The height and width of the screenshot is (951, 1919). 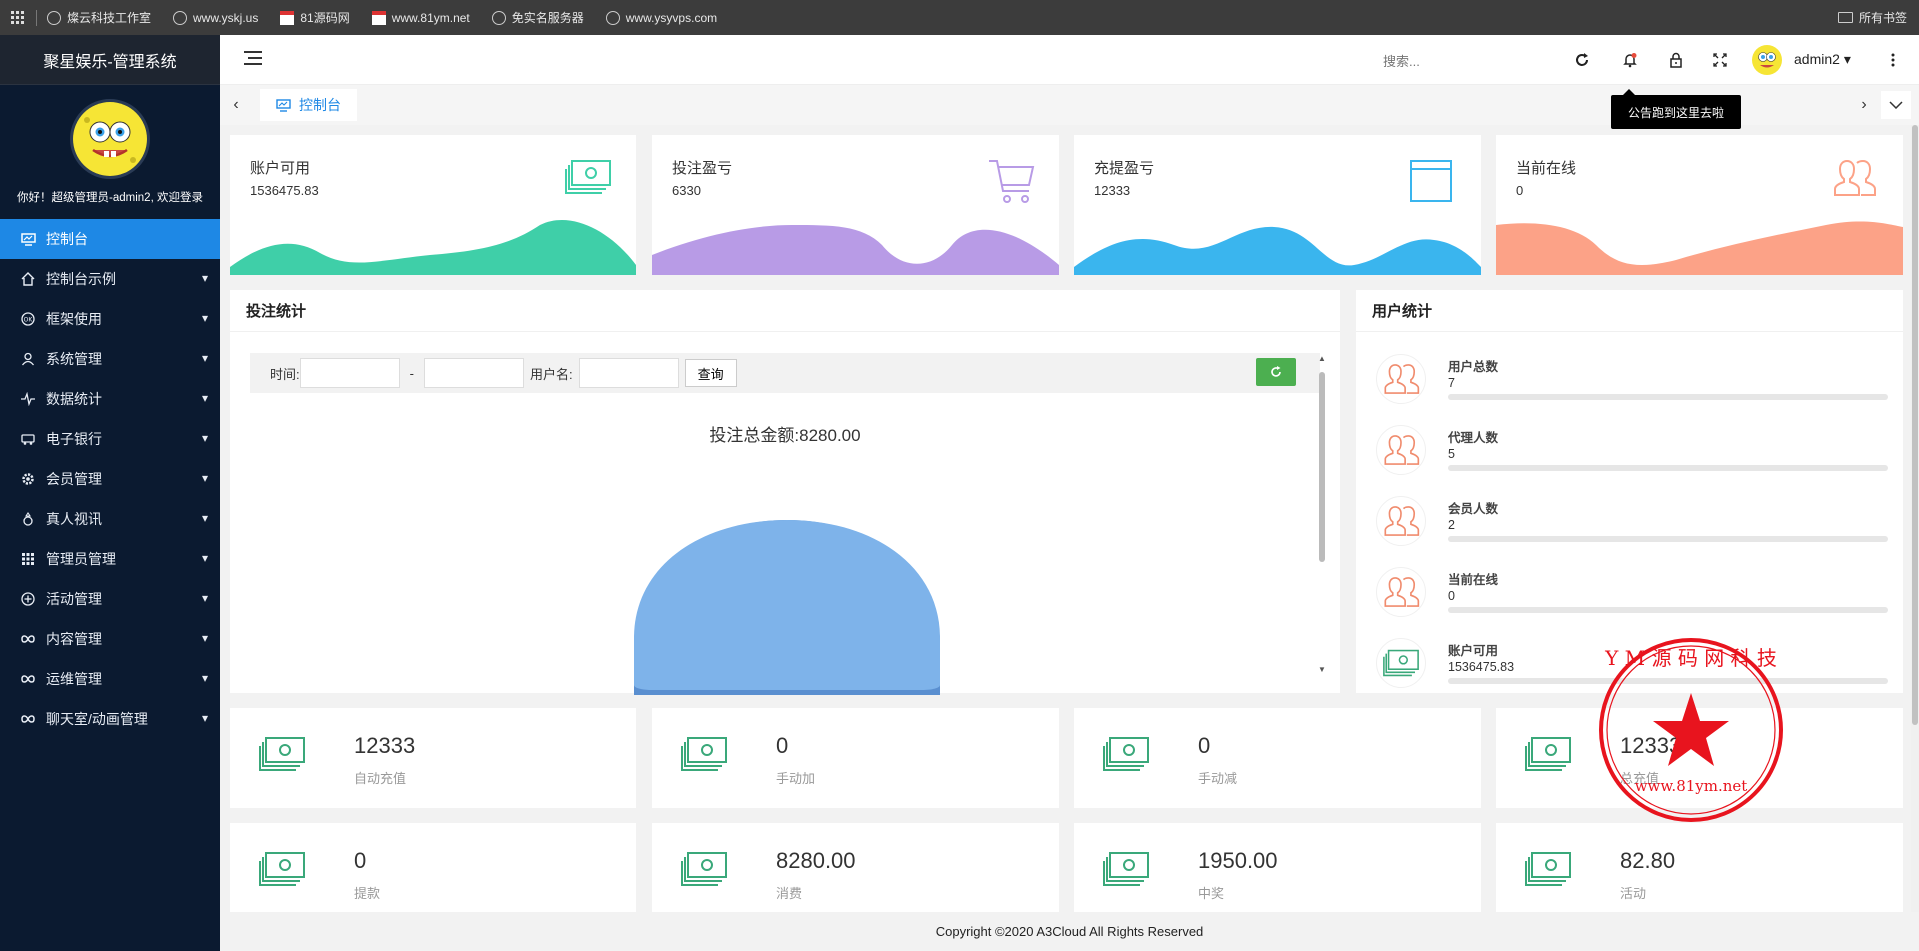 What do you see at coordinates (110, 679) in the screenshot?
I see `sidebar-item-ops: 运维管理 ▾` at bounding box center [110, 679].